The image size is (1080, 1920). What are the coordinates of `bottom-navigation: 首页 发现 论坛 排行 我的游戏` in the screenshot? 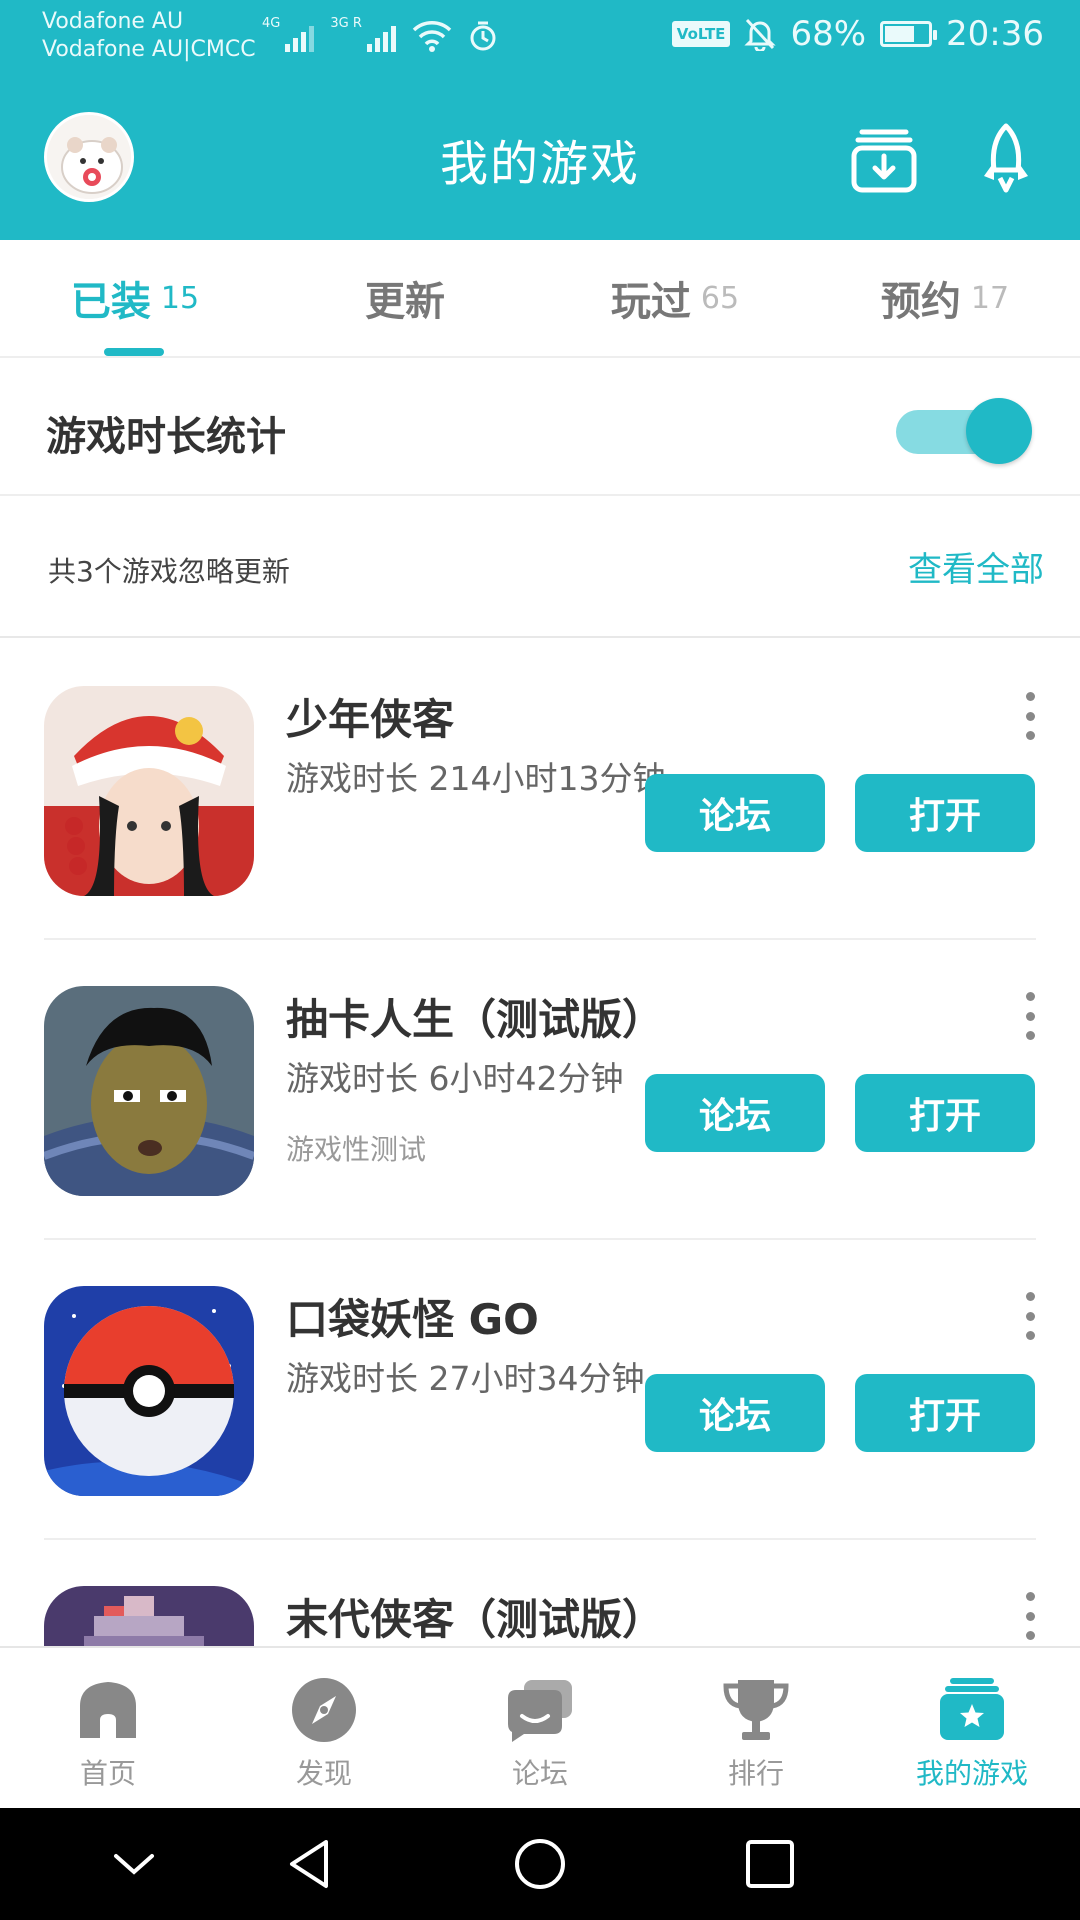 It's located at (540, 1727).